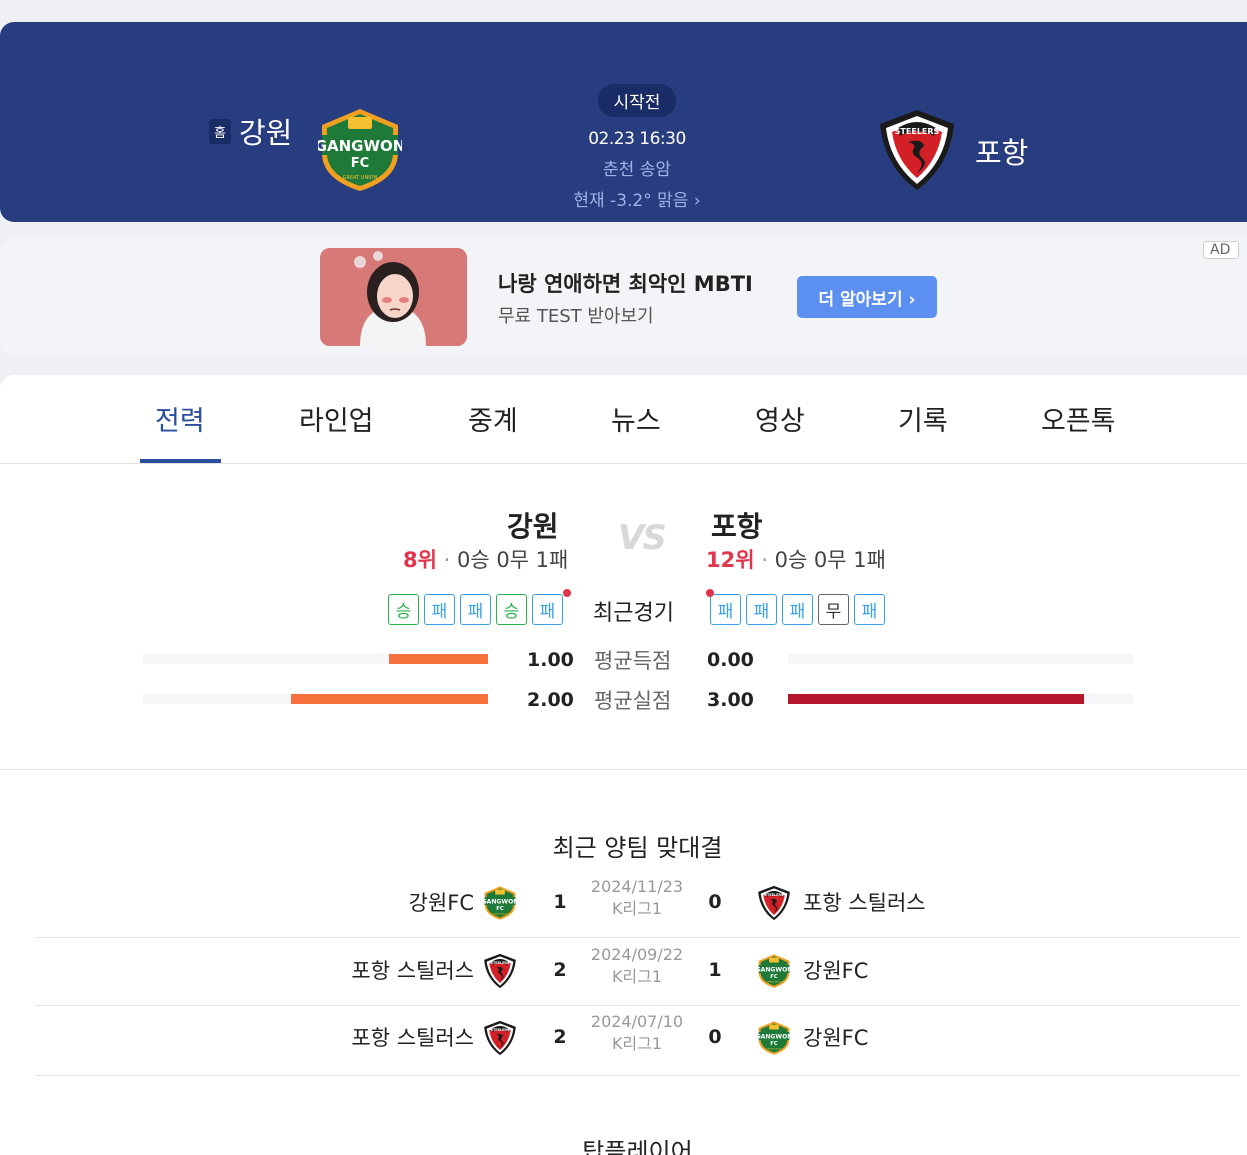 The image size is (1247, 1155). What do you see at coordinates (1078, 418) in the screenshot?
I see `tab-opentalk: 오픈톡` at bounding box center [1078, 418].